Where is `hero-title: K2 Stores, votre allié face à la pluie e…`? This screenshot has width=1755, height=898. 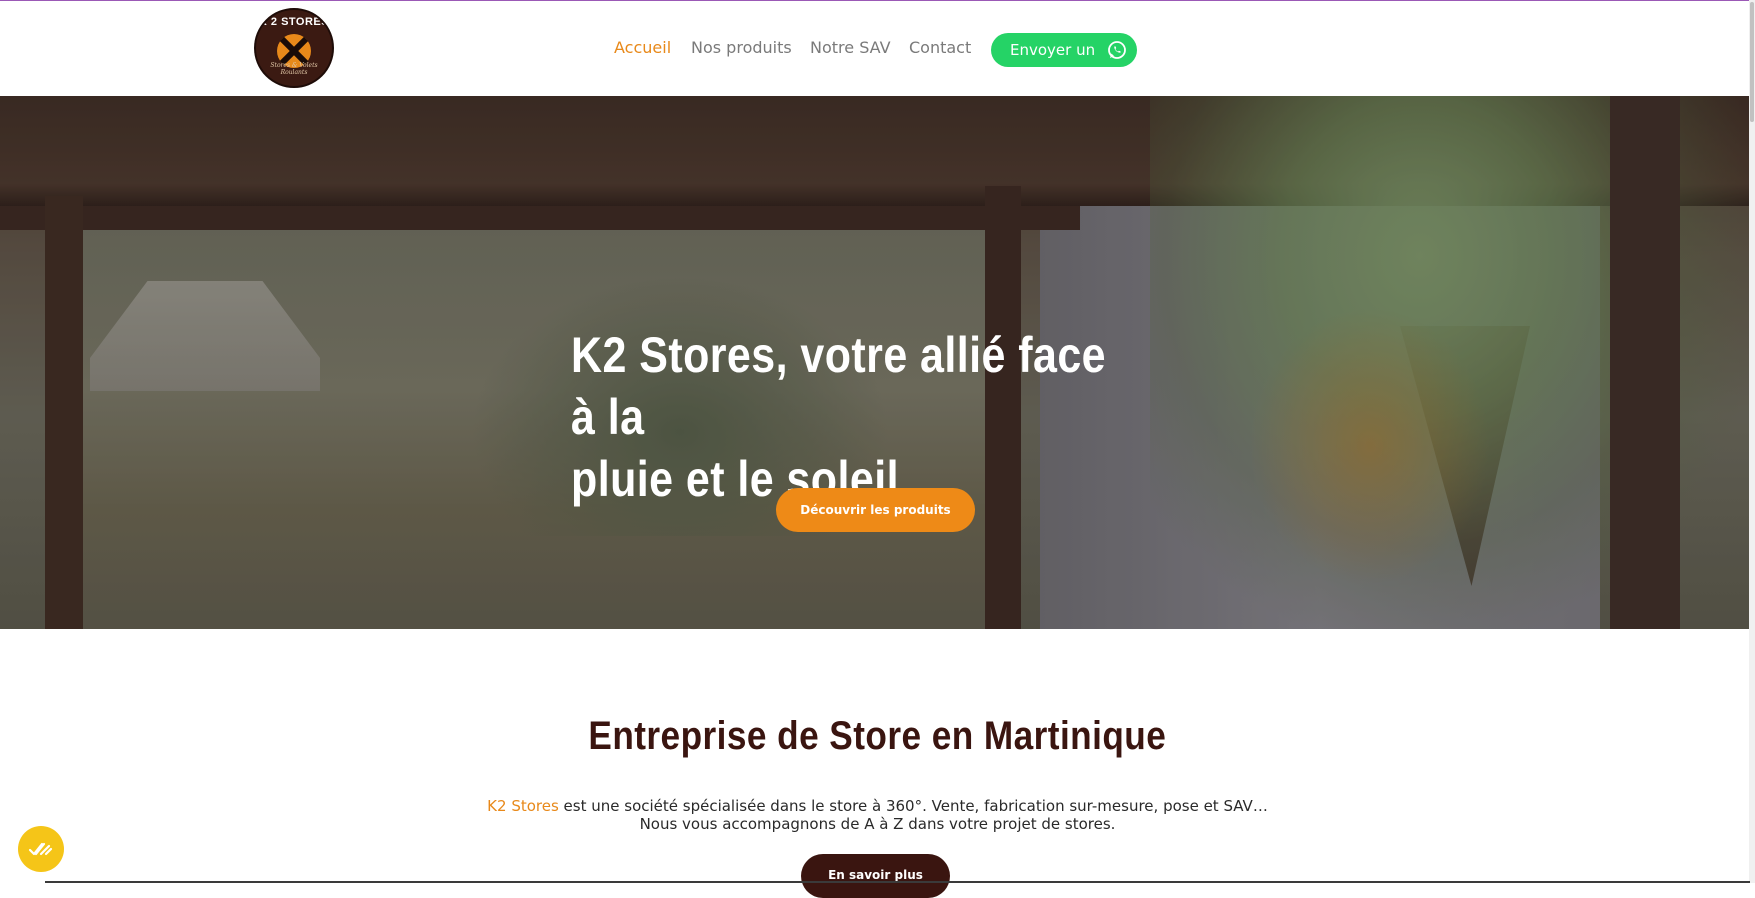 hero-title: K2 Stores, votre allié face à la pluie e… is located at coordinates (846, 417).